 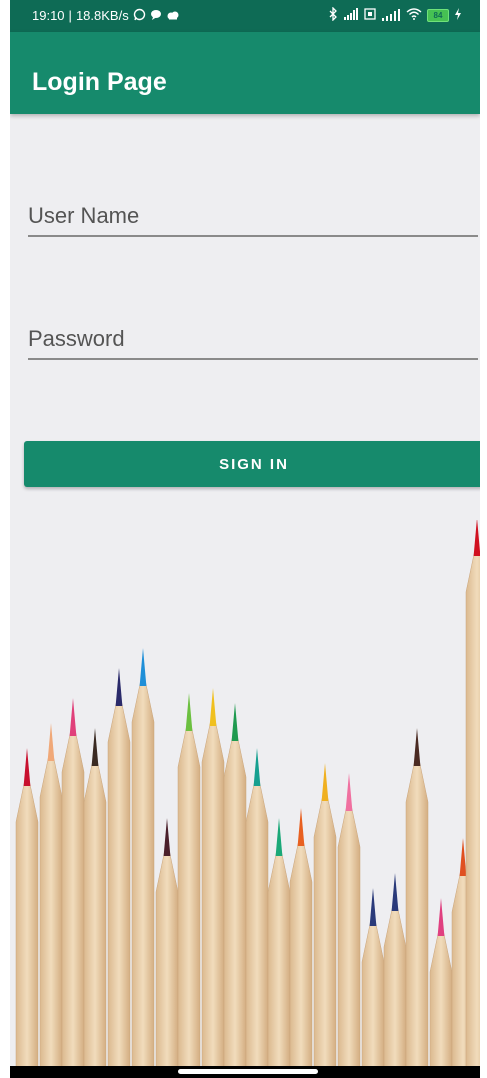 I want to click on signal-icon, so click(x=351, y=15).